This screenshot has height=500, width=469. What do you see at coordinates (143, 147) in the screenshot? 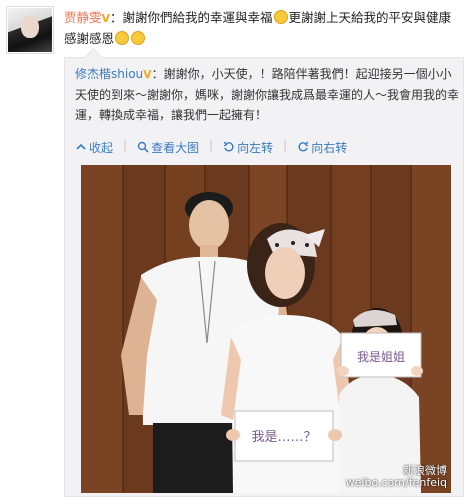
I see `magnify-icon` at bounding box center [143, 147].